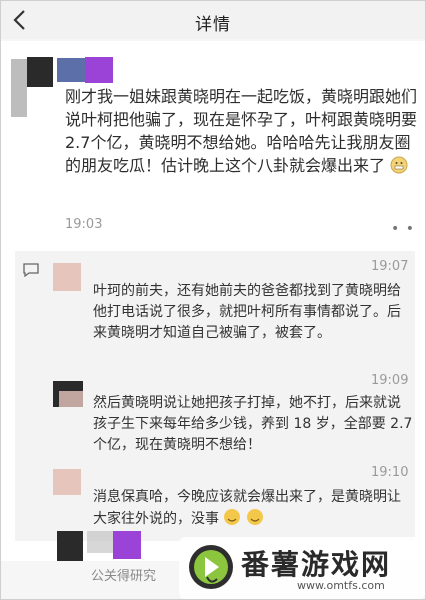 The image size is (426, 600). I want to click on comment-time: 19:07, so click(390, 266).